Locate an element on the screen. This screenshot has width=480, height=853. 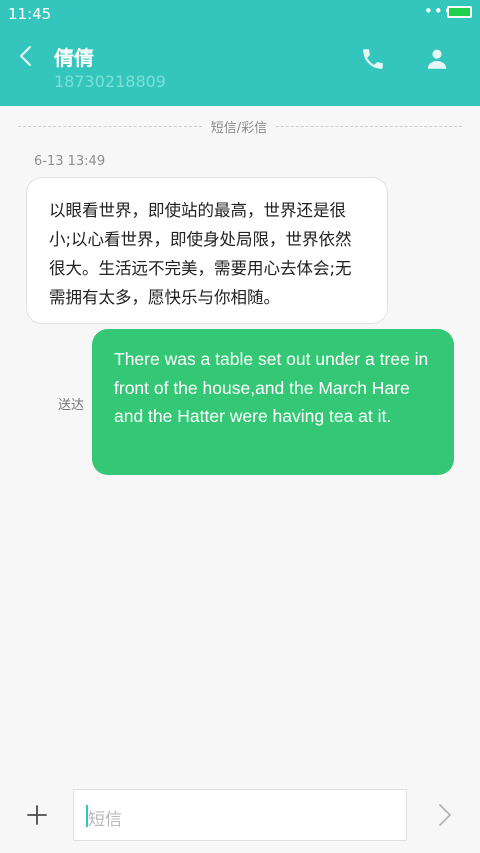
battery-icon is located at coordinates (459, 12).